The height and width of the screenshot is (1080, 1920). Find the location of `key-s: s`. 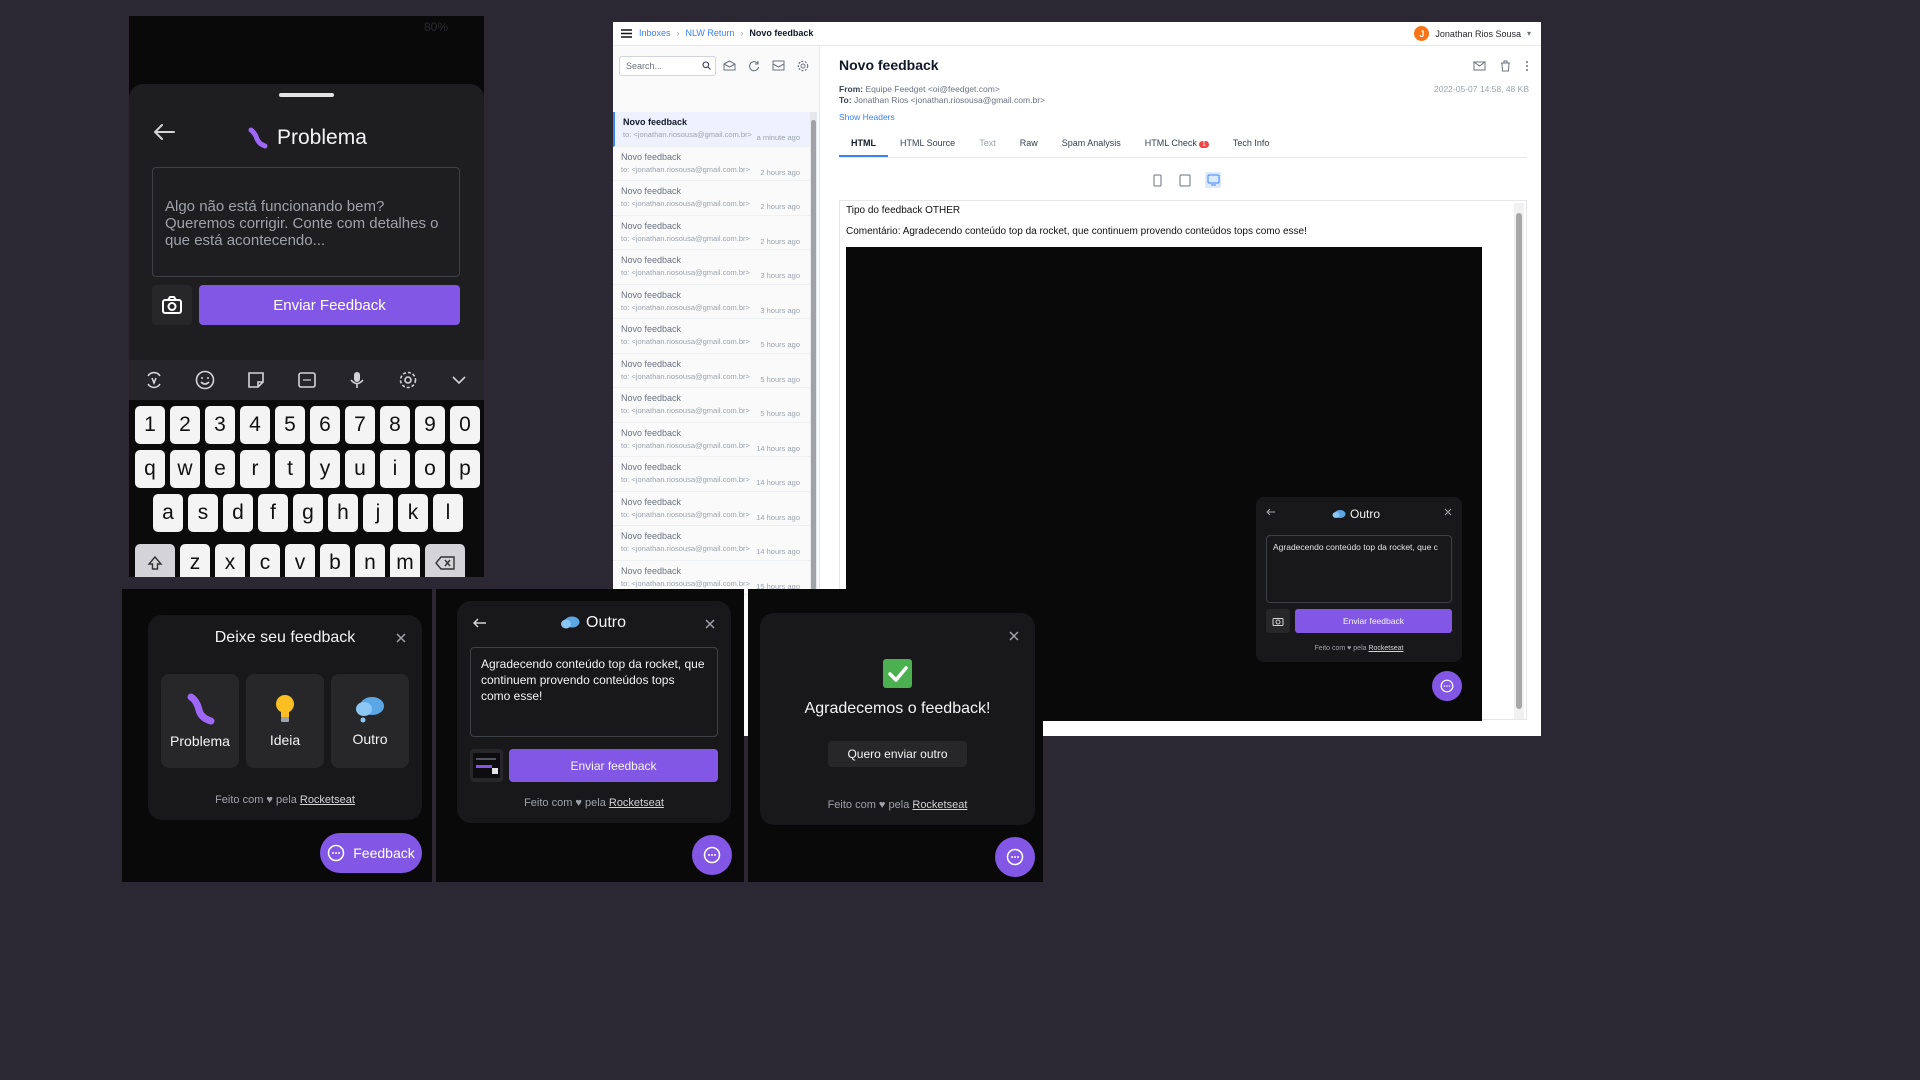

key-s: s is located at coordinates (203, 513).